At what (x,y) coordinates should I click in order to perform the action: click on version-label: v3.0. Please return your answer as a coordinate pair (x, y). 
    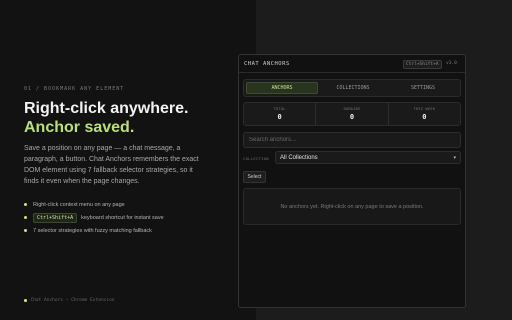
    Looking at the image, I should click on (451, 63).